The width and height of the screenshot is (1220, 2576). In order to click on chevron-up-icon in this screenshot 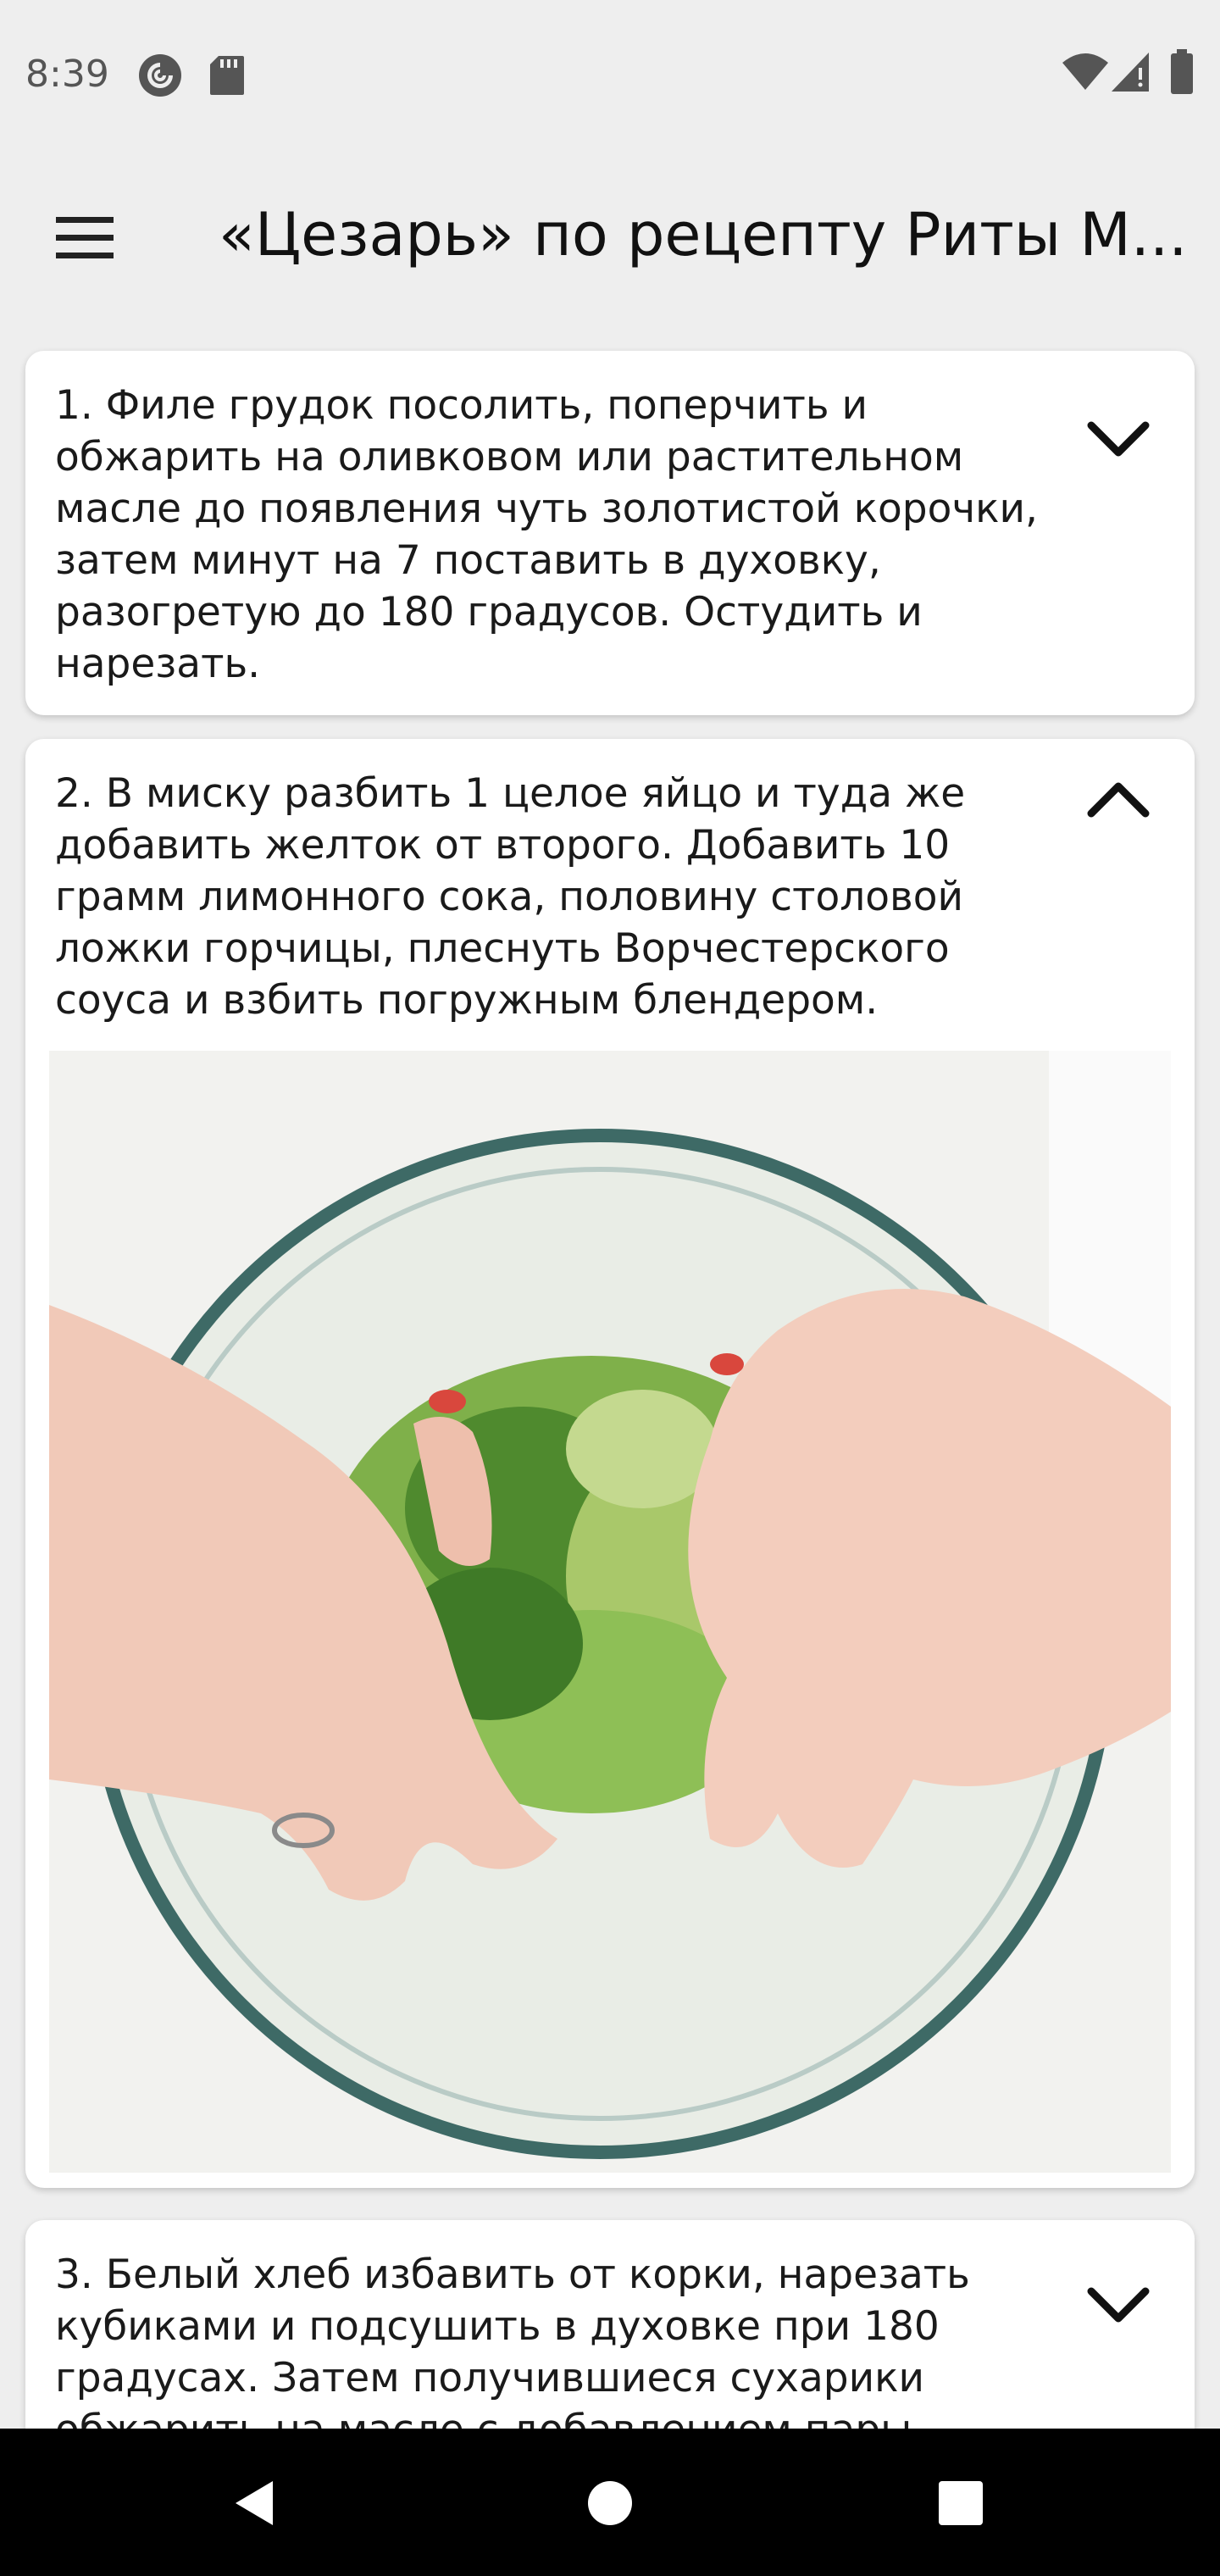, I will do `click(1118, 802)`.